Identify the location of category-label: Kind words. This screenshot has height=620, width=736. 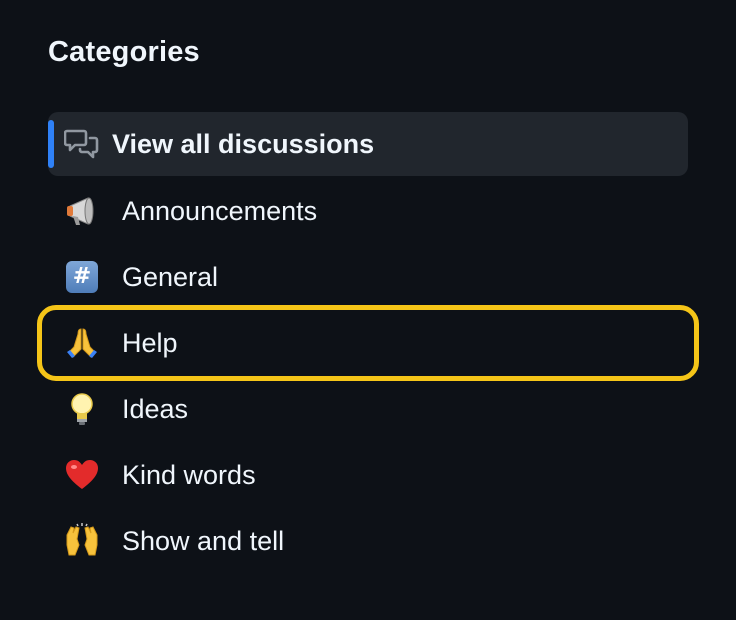
(189, 474).